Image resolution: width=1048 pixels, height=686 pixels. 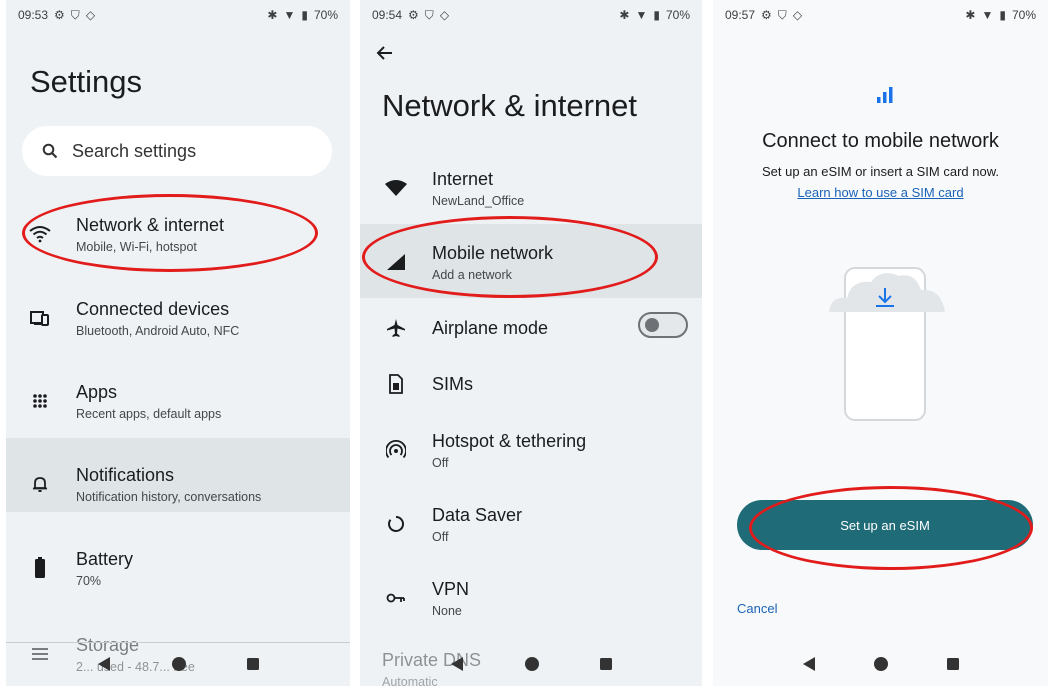 I want to click on bell-icon, so click(x=40, y=484).